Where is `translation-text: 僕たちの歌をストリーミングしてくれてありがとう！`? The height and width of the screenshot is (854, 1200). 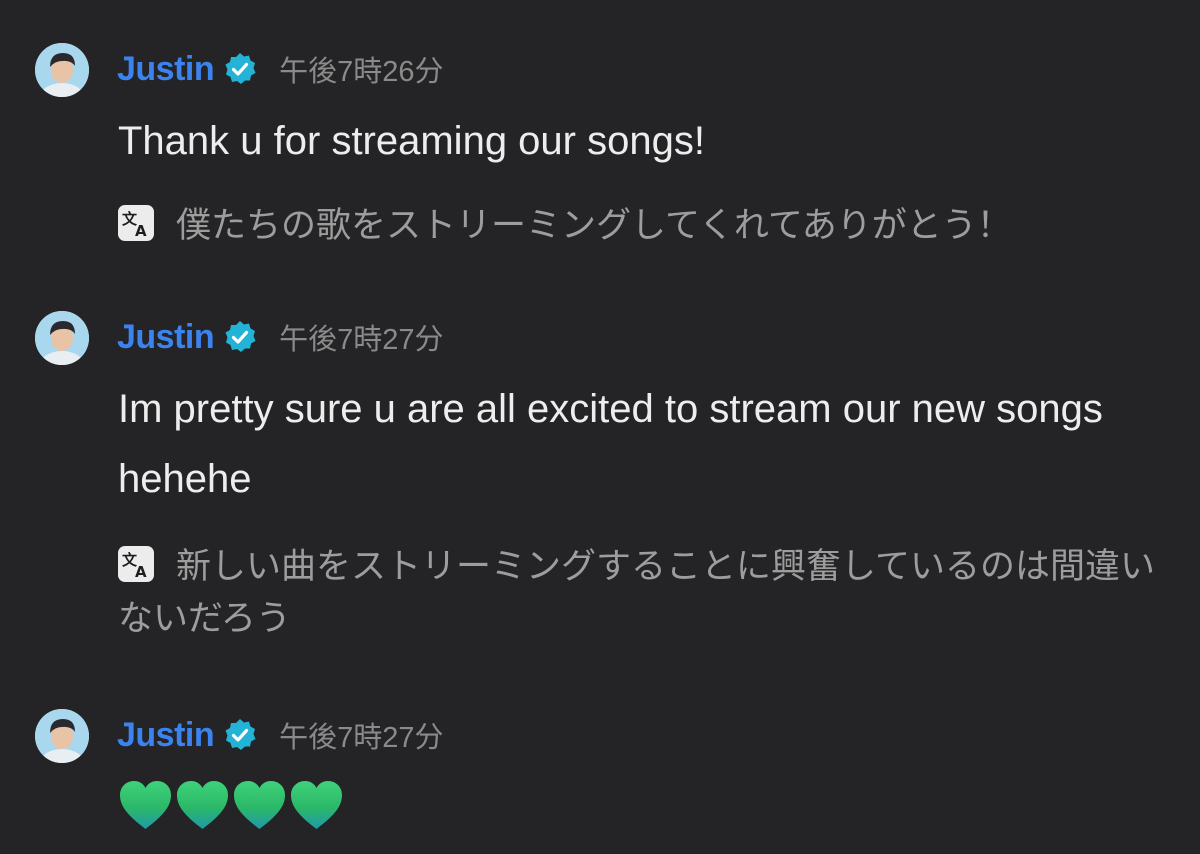
translation-text: 僕たちの歌をストリーミングしてくれてありがとう！ is located at coordinates (594, 225).